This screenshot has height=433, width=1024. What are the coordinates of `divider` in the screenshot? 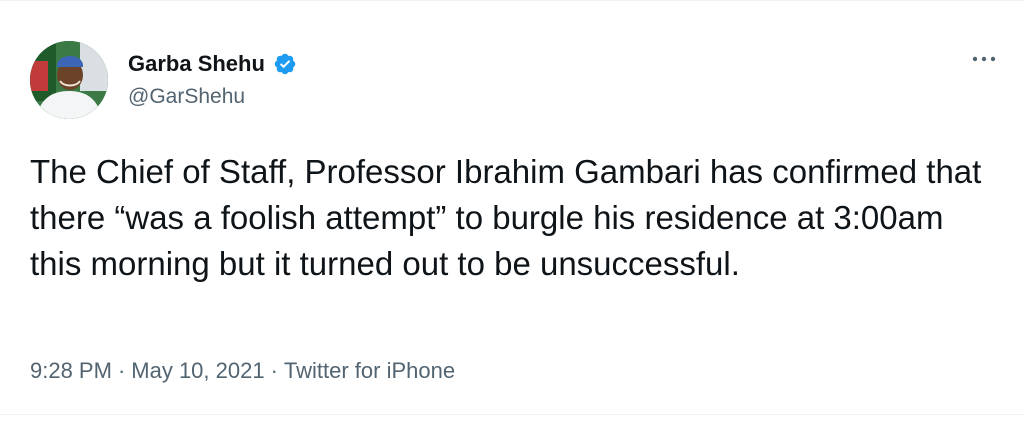 It's located at (512, 414).